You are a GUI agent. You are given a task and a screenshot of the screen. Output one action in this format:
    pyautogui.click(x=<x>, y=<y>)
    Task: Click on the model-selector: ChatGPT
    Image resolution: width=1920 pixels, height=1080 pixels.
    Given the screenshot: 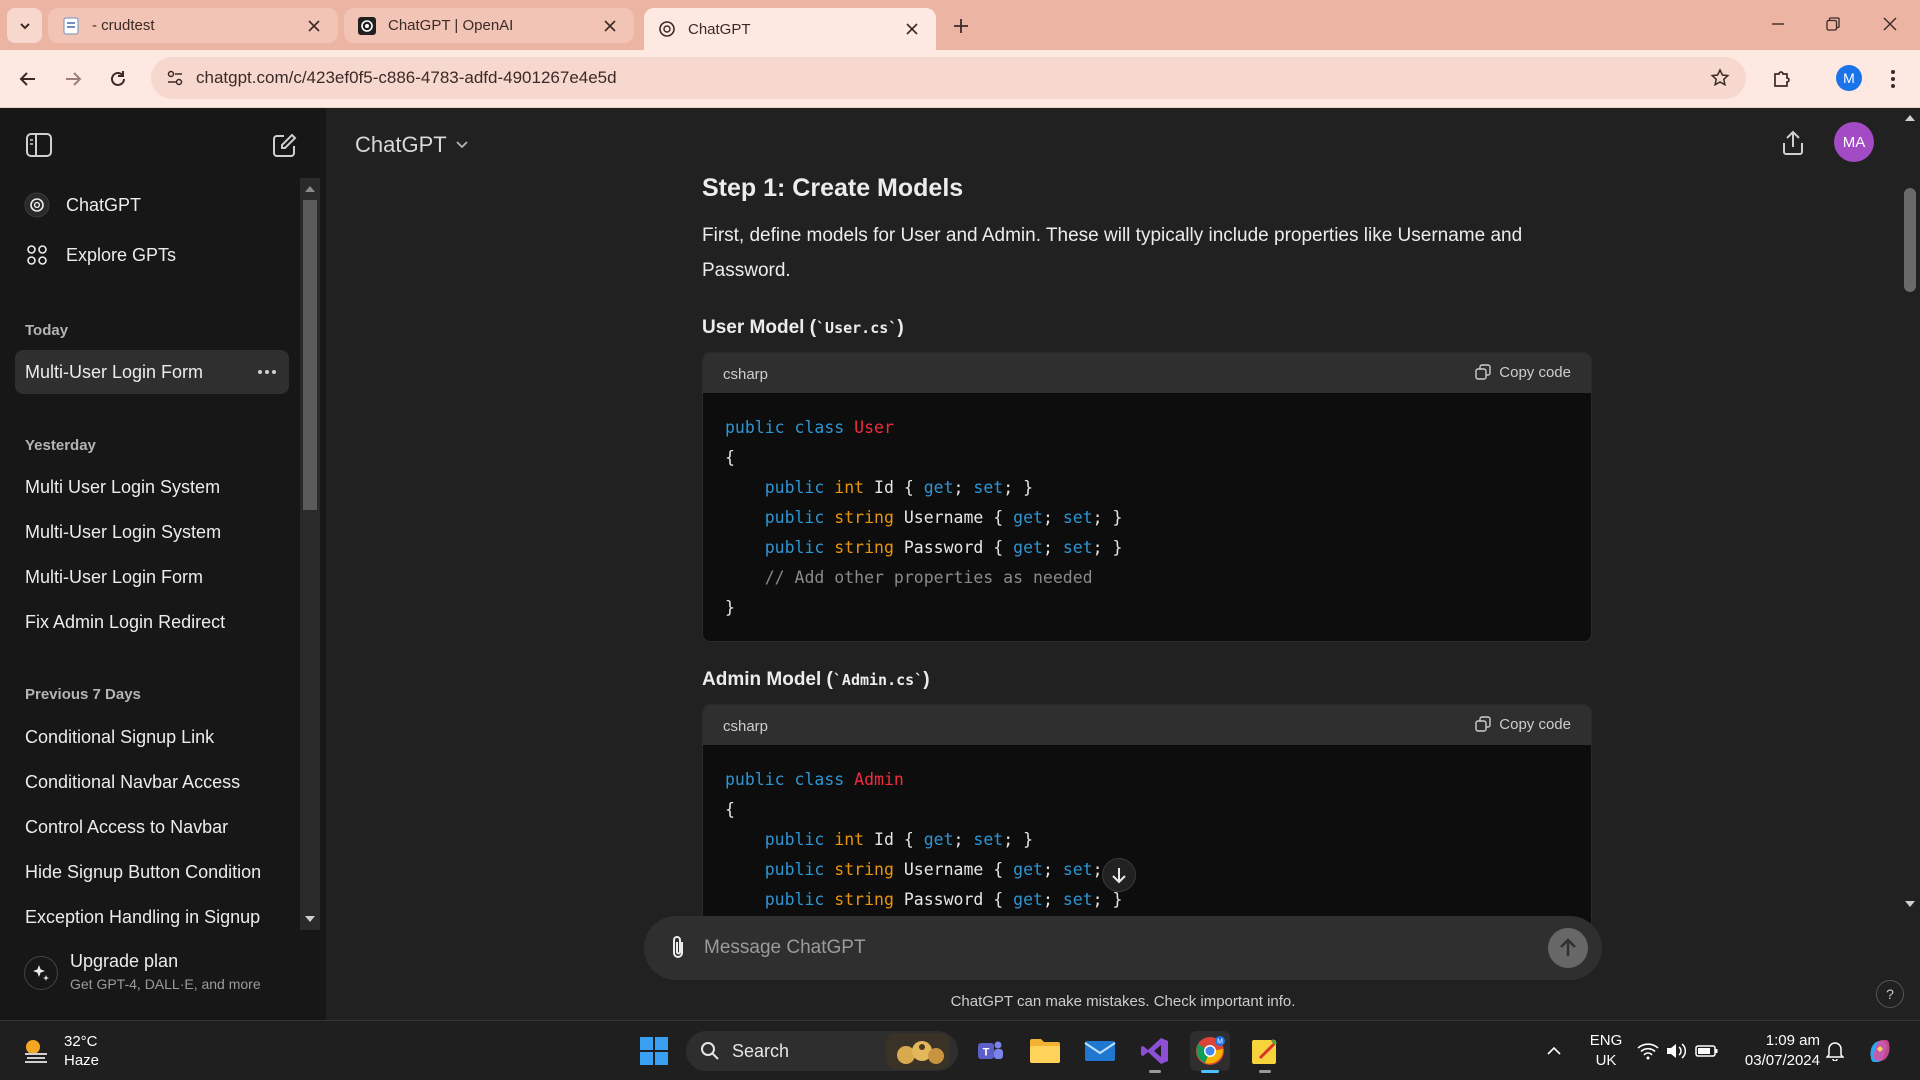 What is the action you would take?
    pyautogui.click(x=414, y=145)
    